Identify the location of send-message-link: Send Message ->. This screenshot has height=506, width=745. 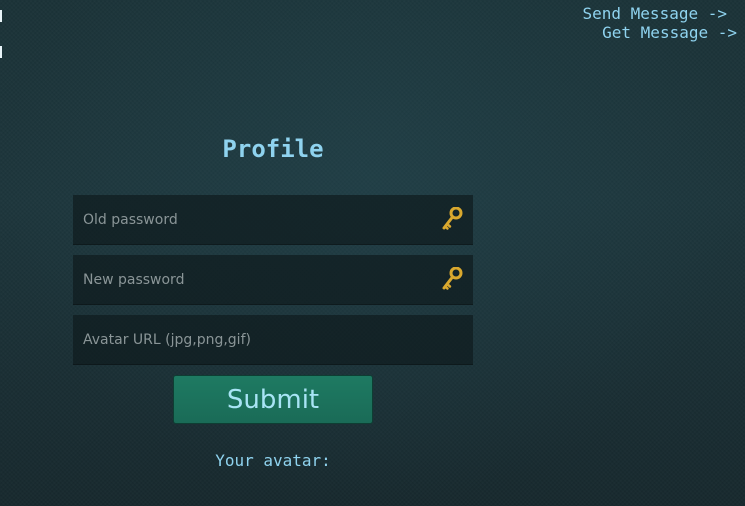
(655, 13).